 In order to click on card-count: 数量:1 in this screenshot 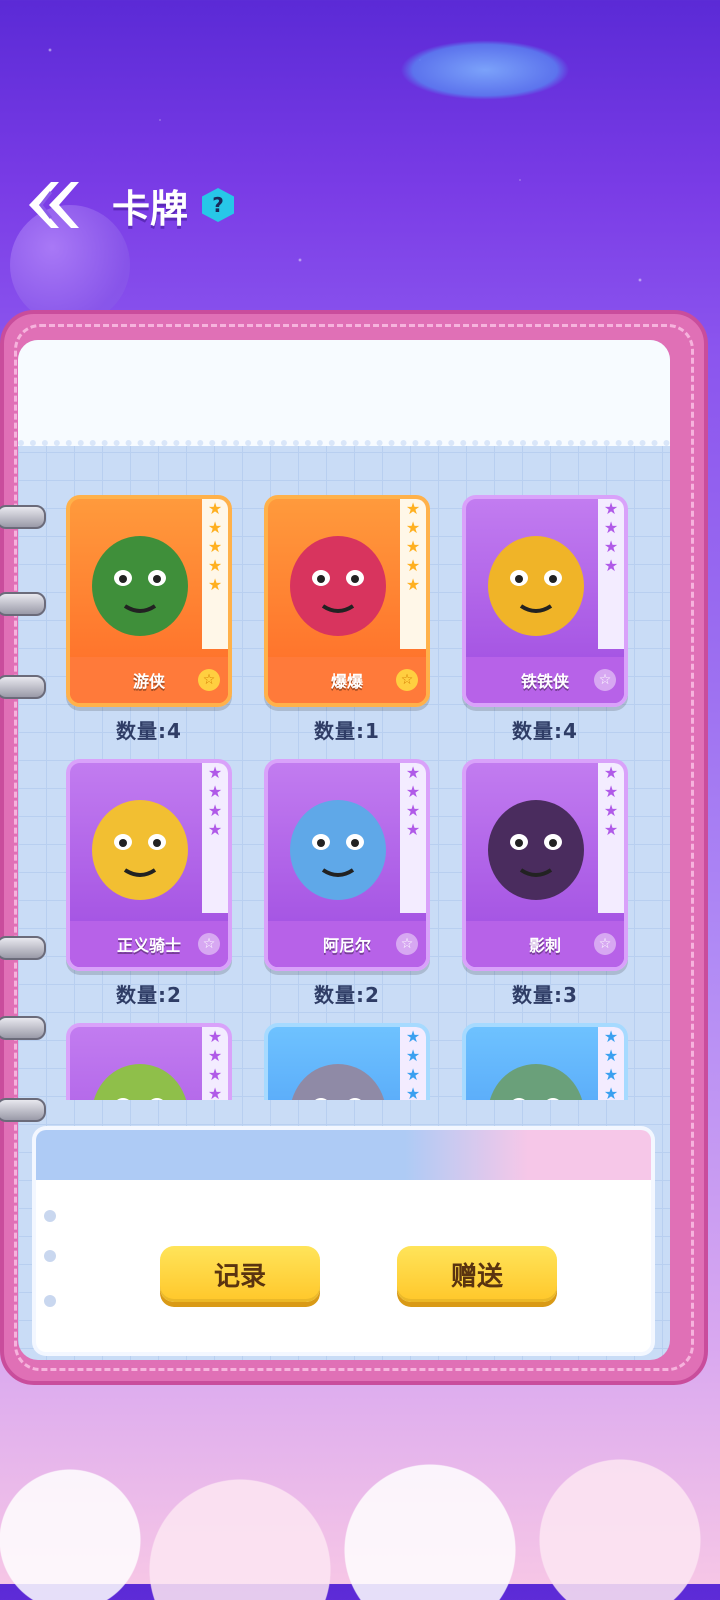, I will do `click(347, 731)`.